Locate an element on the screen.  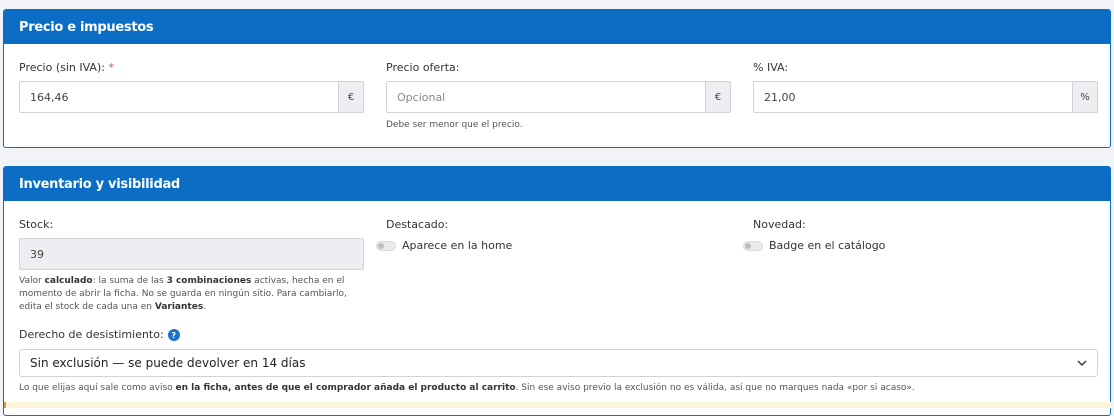
desistimiento-label: Derecho de desistimiento:? is located at coordinates (99, 334).